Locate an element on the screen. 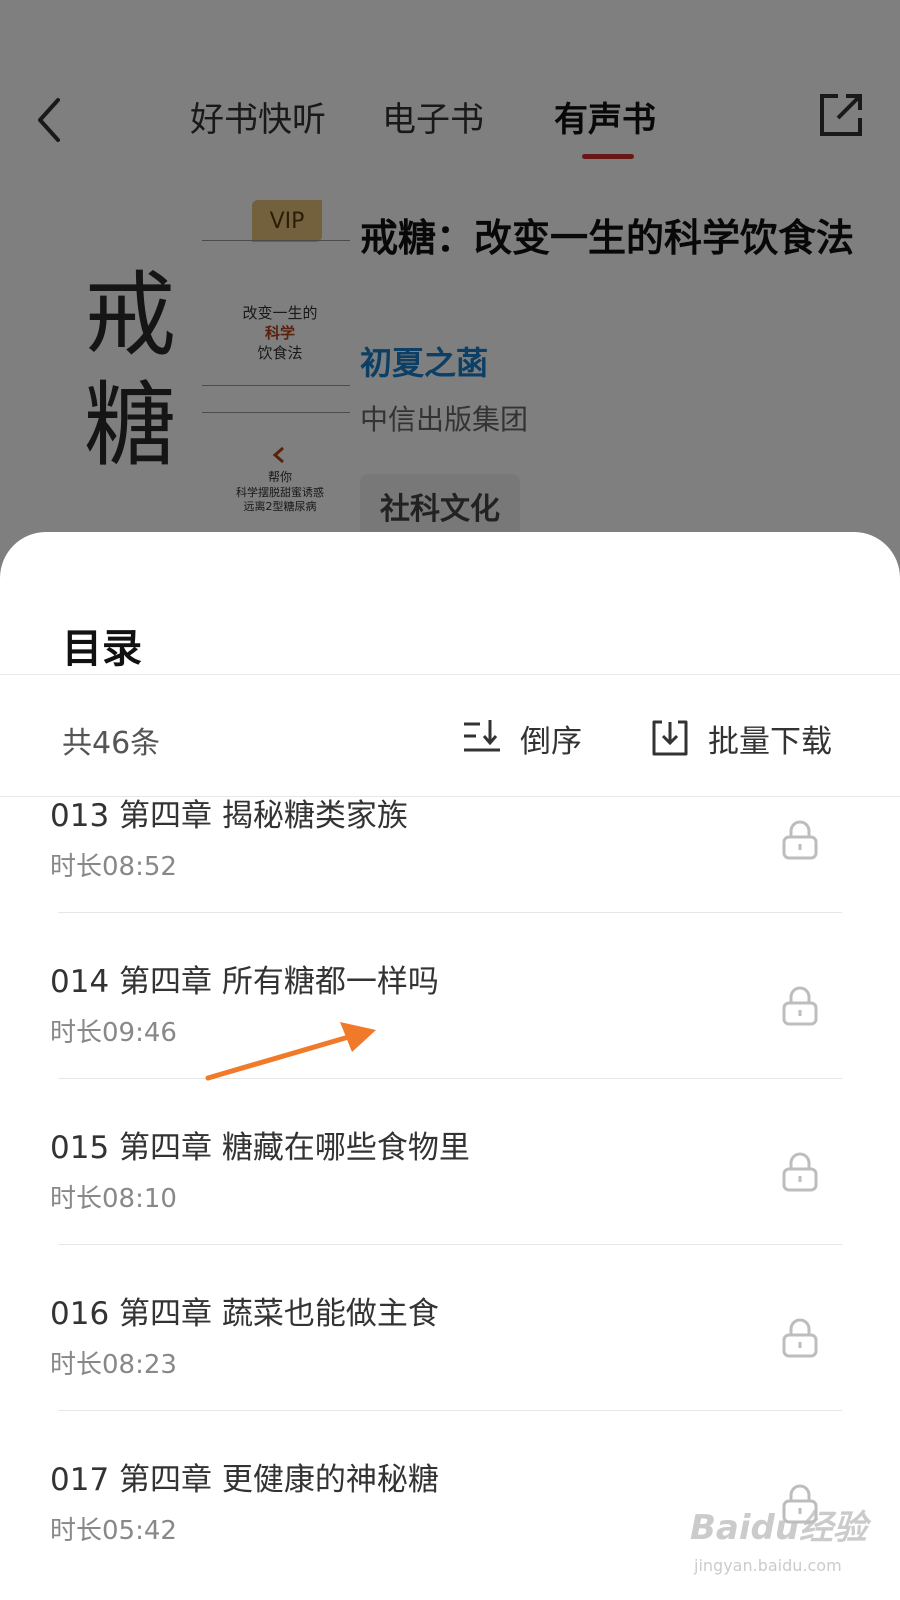 The image size is (900, 1600). batch-download-button: 批量下载 is located at coordinates (741, 738).